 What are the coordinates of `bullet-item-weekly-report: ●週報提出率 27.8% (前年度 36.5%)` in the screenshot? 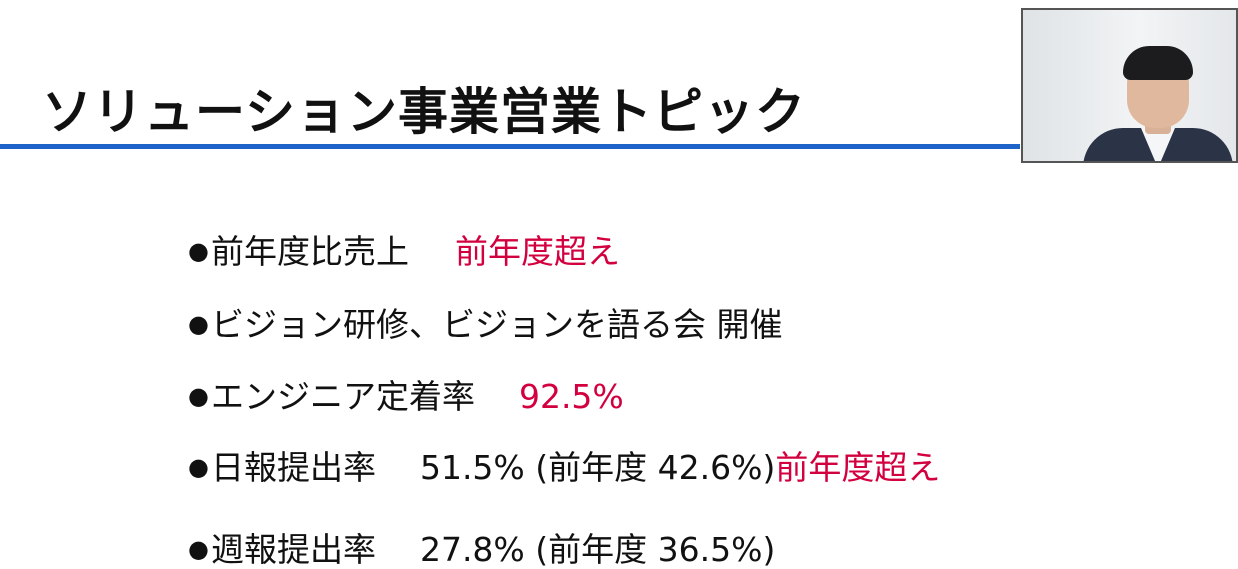 It's located at (481, 546).